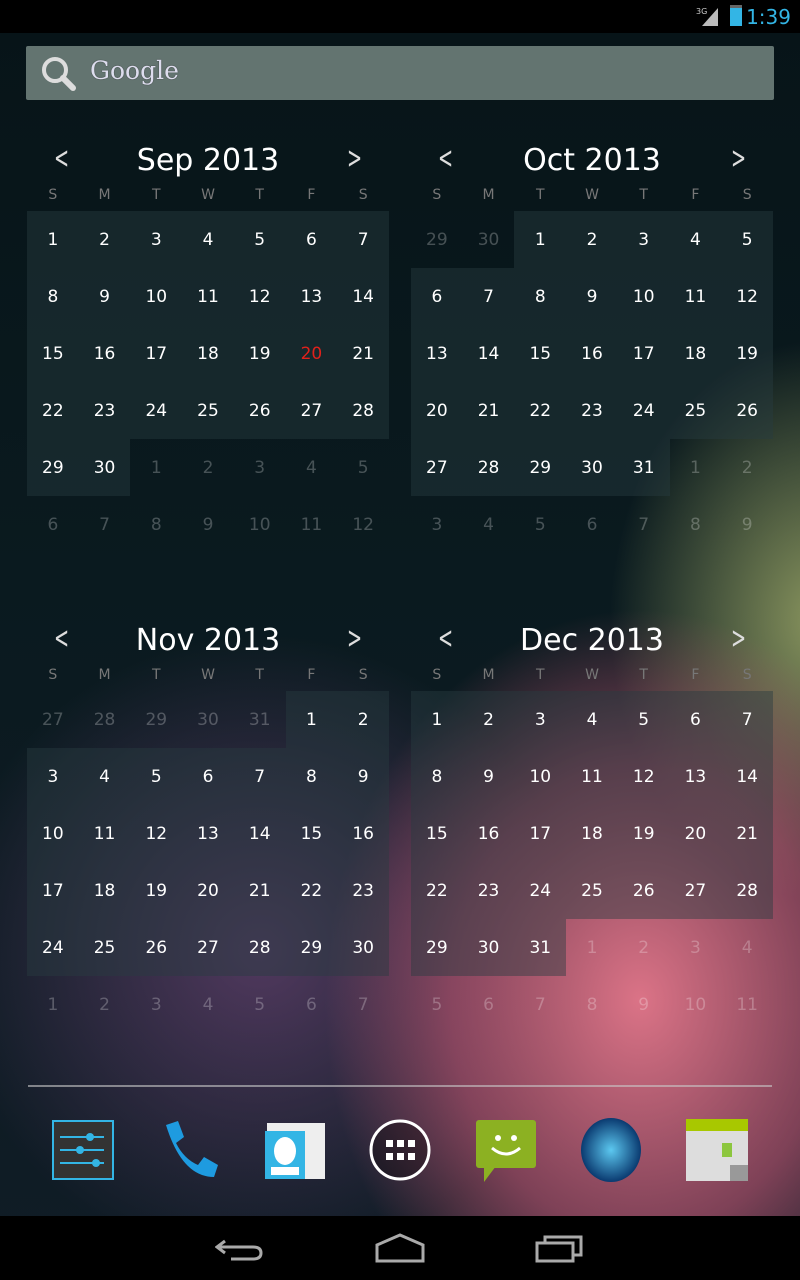  Describe the element at coordinates (592, 410) in the screenshot. I see `day-cell: 23` at that location.